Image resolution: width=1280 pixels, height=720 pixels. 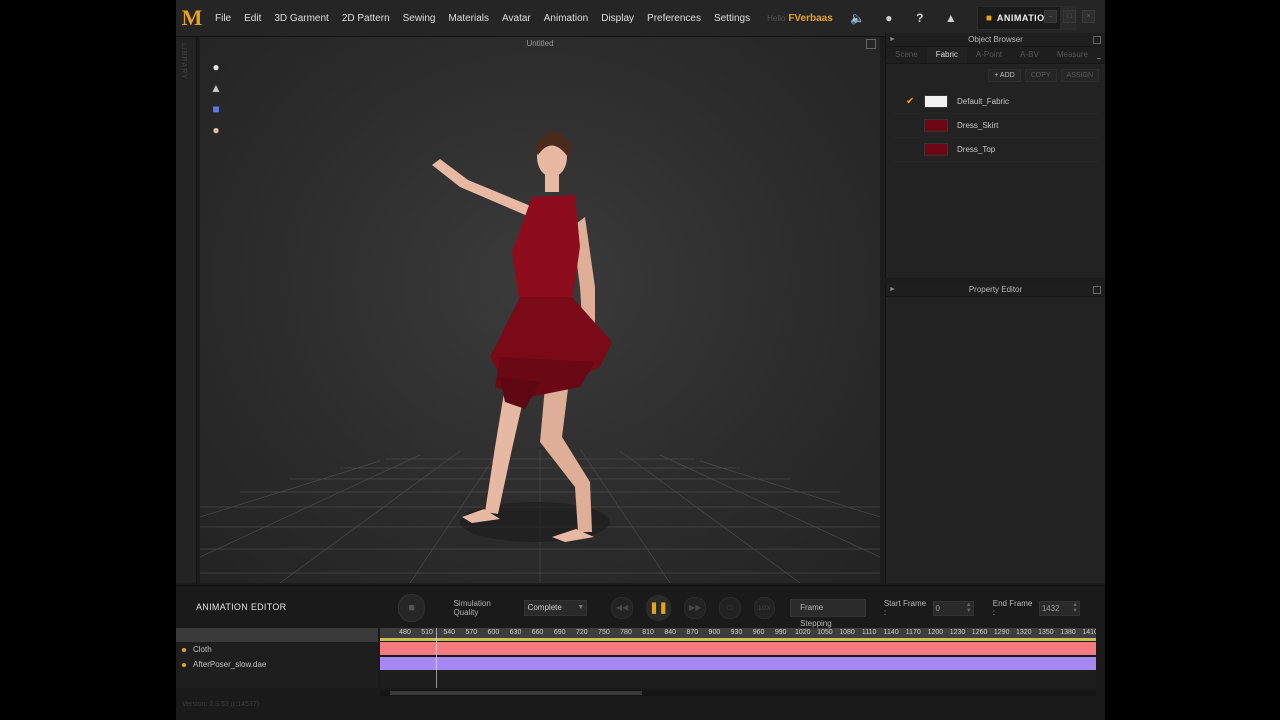 I want to click on ruler-tick: 1110, so click(x=869, y=632).